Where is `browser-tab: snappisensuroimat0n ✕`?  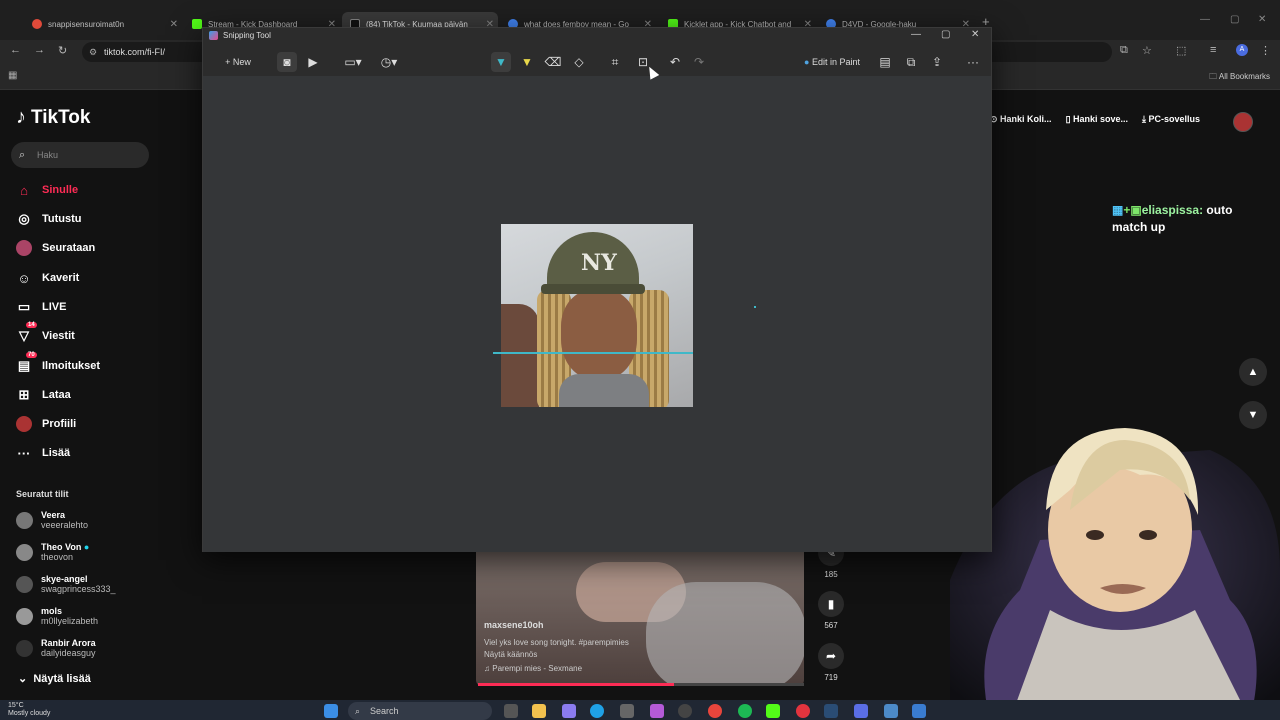 browser-tab: snappisensuroimat0n ✕ is located at coordinates (103, 24).